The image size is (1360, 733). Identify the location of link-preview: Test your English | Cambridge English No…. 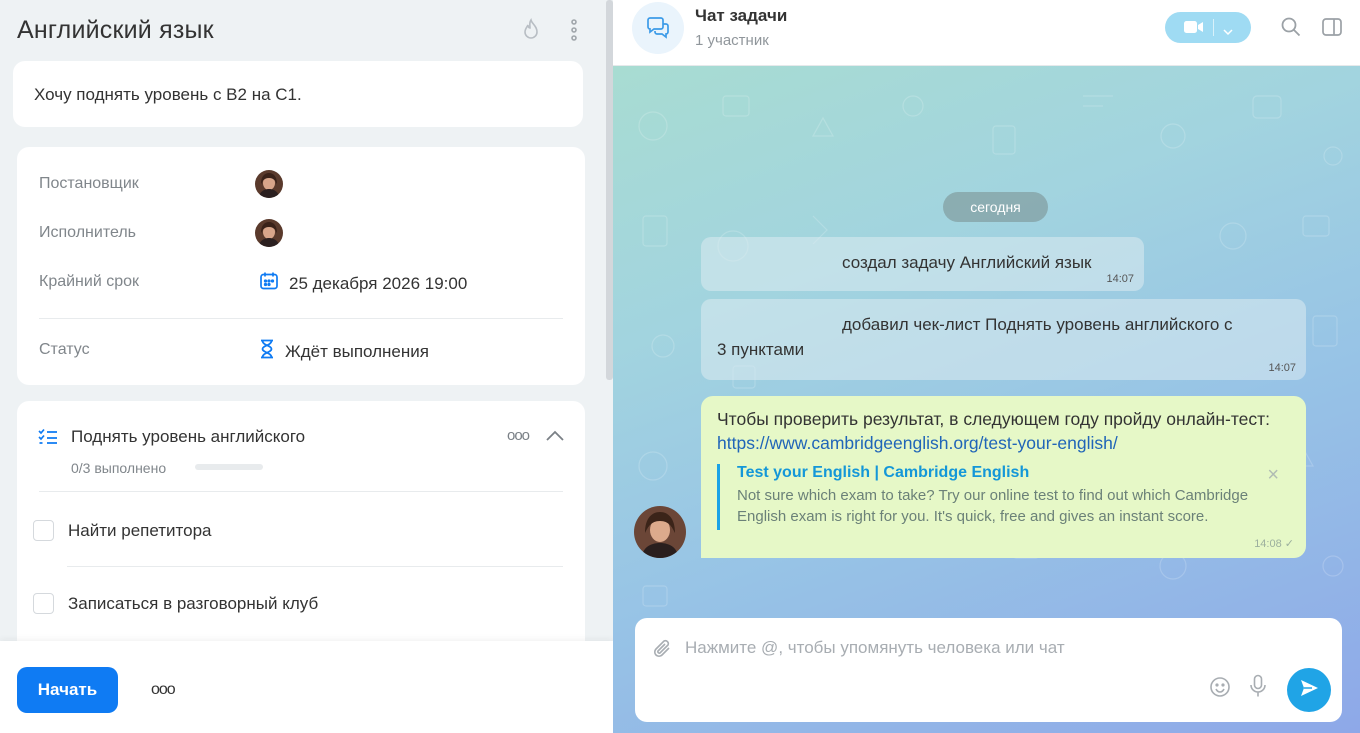
(1000, 497).